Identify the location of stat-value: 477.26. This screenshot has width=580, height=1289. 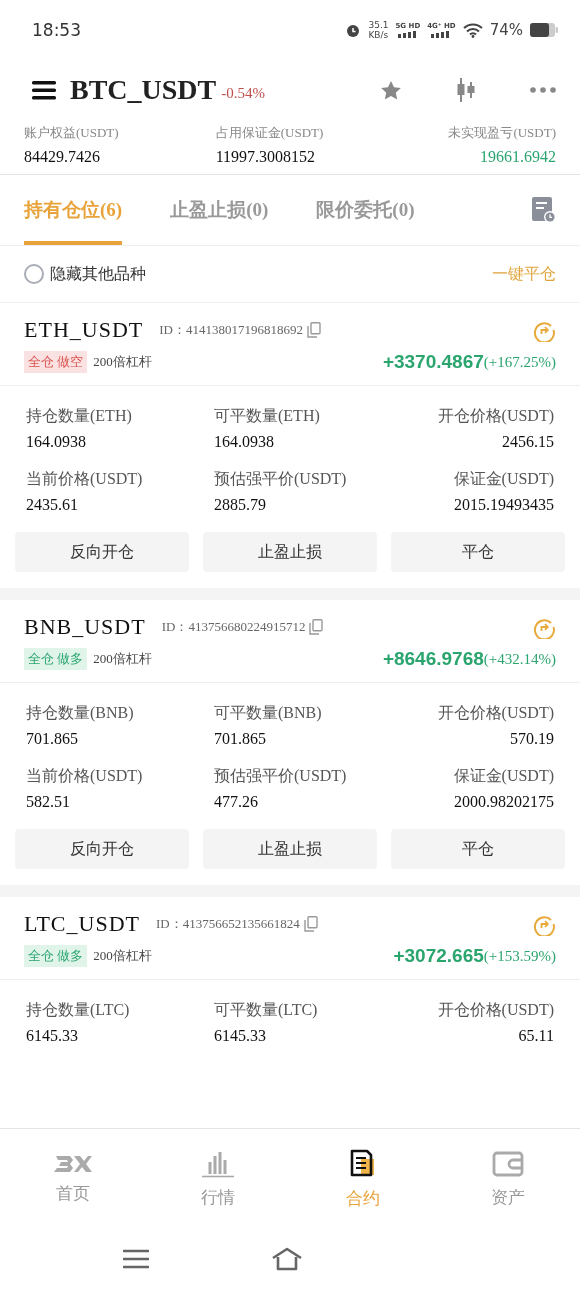
(236, 802).